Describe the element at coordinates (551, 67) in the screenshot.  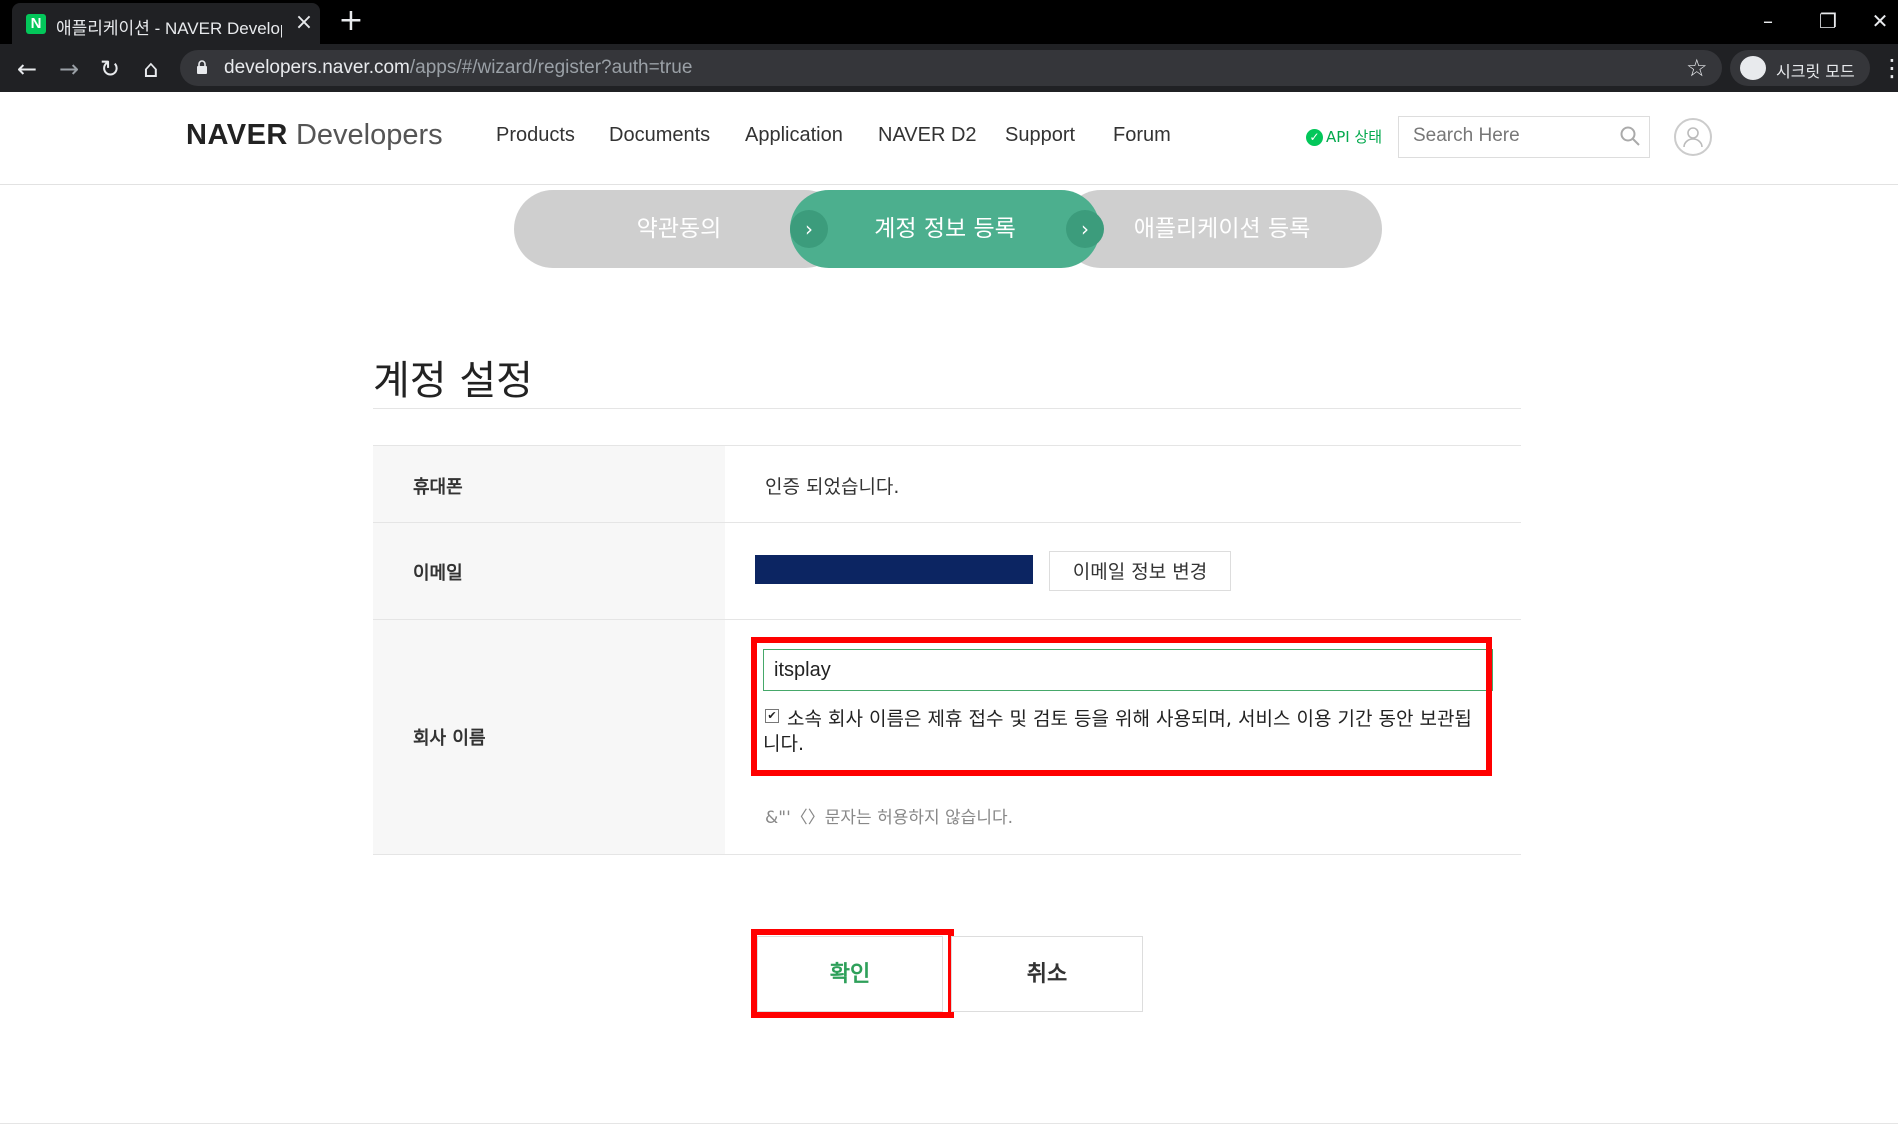
I see `url-path: /apps/#/wizard/register?auth=true` at that location.